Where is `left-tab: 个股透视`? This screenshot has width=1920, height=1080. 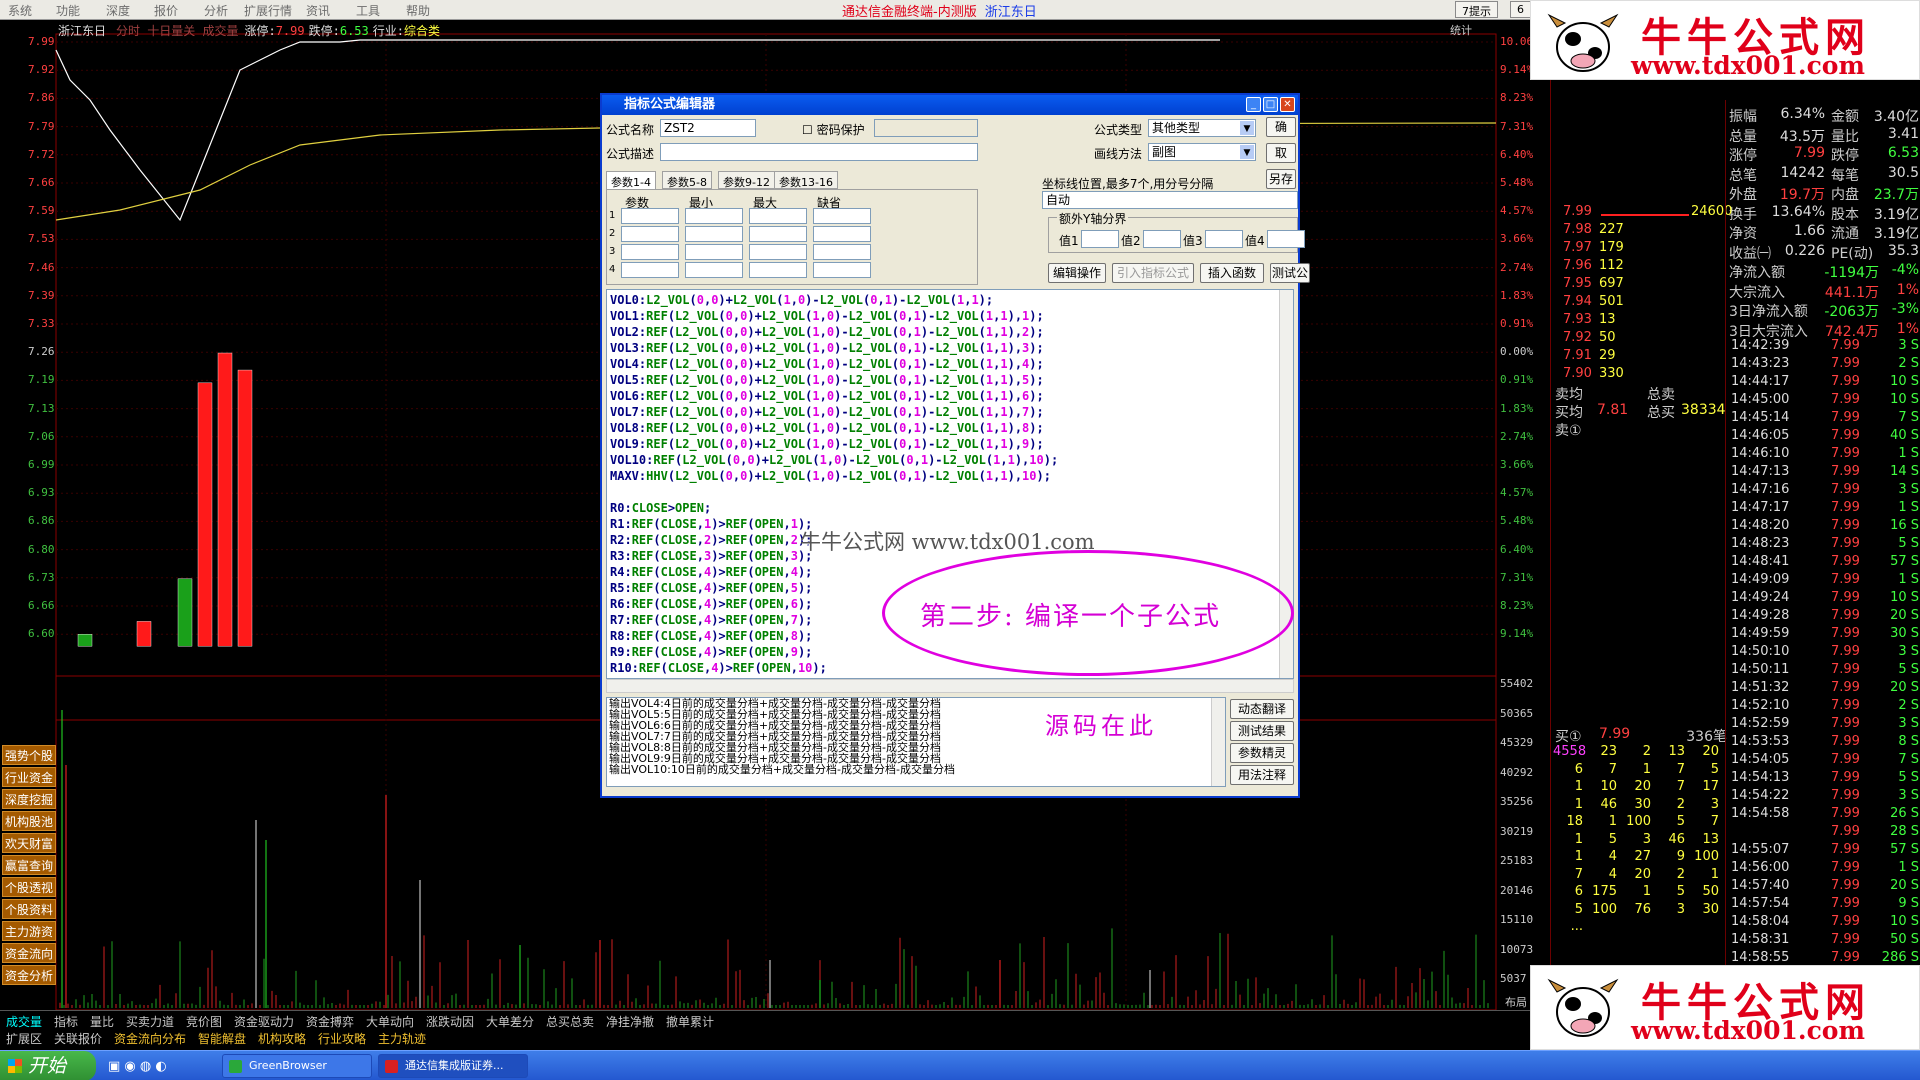
left-tab: 个股透视 is located at coordinates (29, 887).